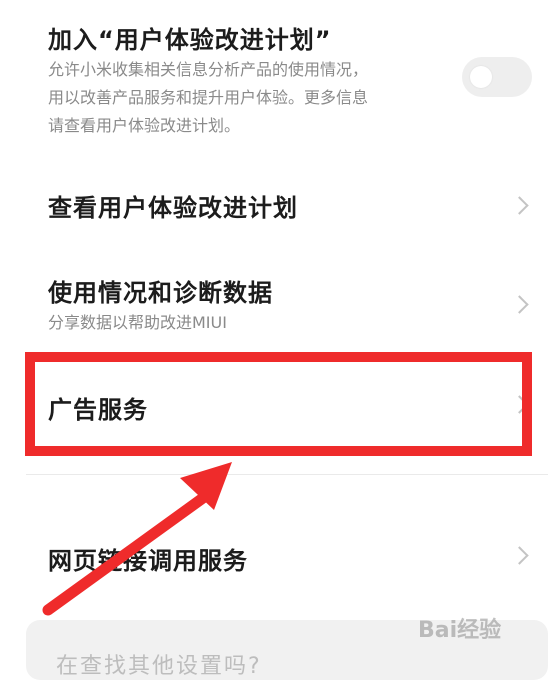  Describe the element at coordinates (137, 539) in the screenshot. I see `annotation-arrow` at that location.